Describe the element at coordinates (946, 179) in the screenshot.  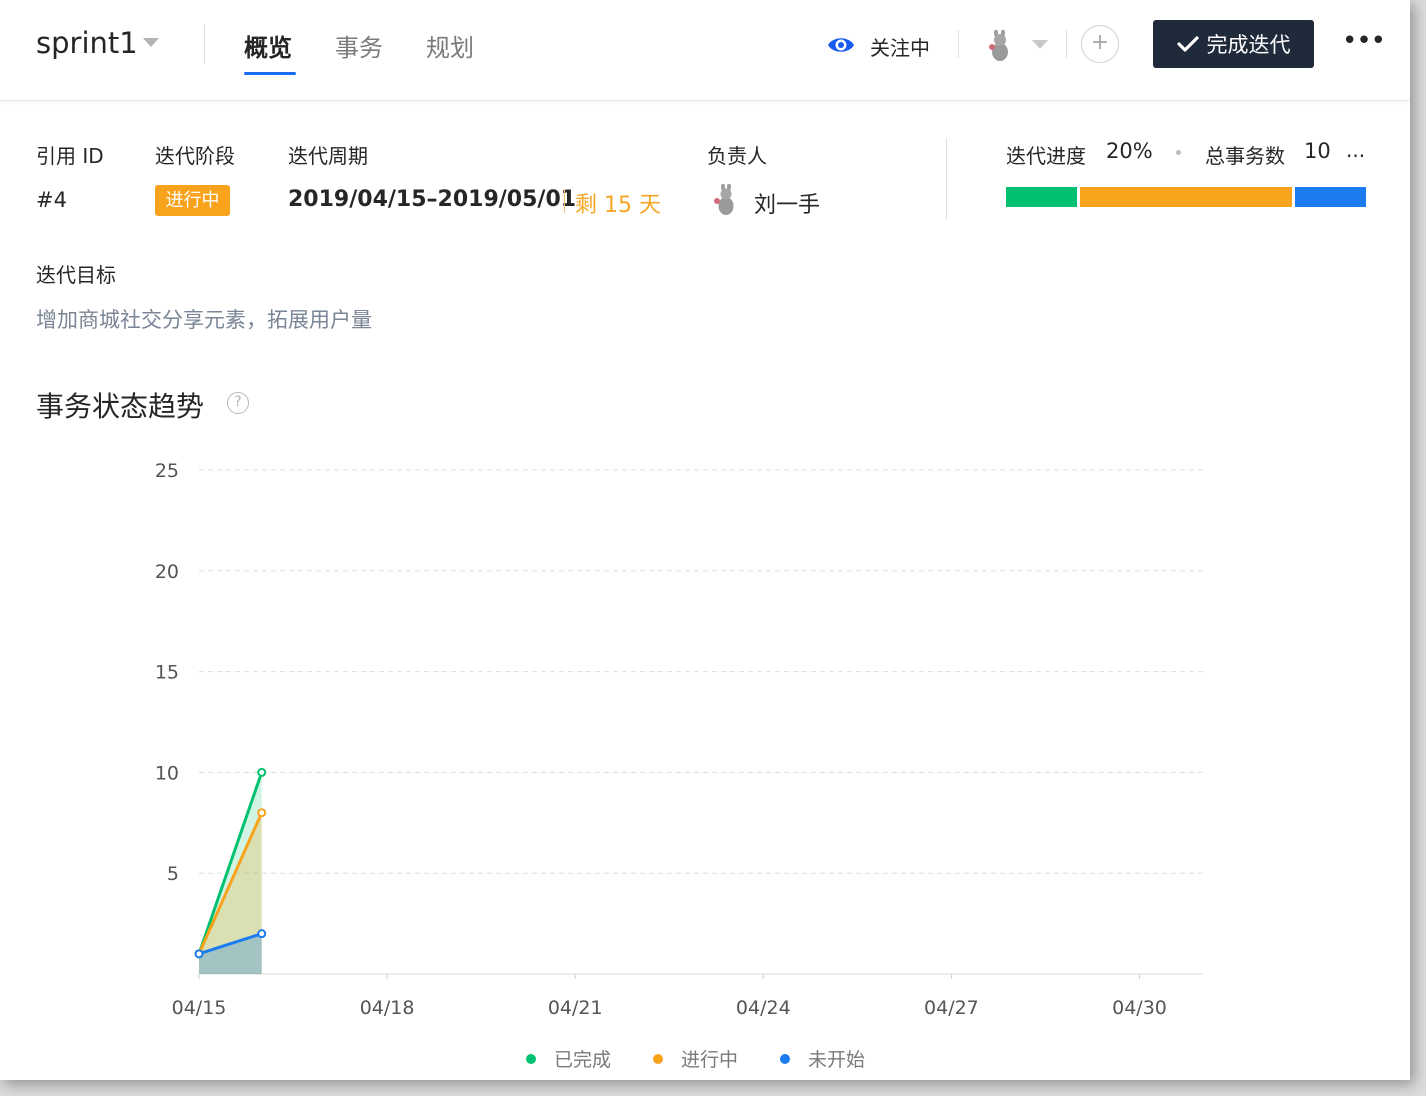
I see `info-divider` at that location.